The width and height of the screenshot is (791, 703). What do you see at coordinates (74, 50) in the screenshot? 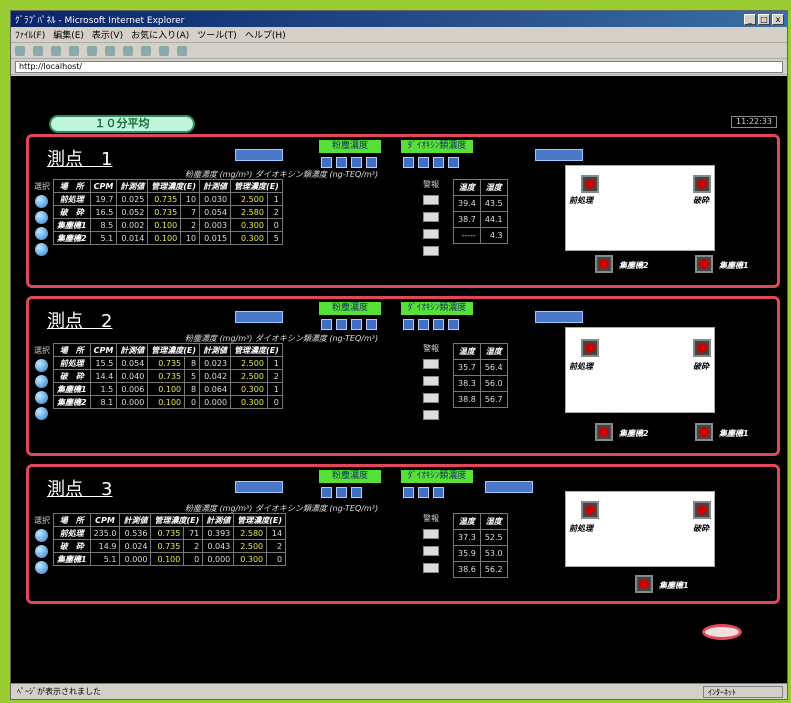
I see `refresh-icon` at bounding box center [74, 50].